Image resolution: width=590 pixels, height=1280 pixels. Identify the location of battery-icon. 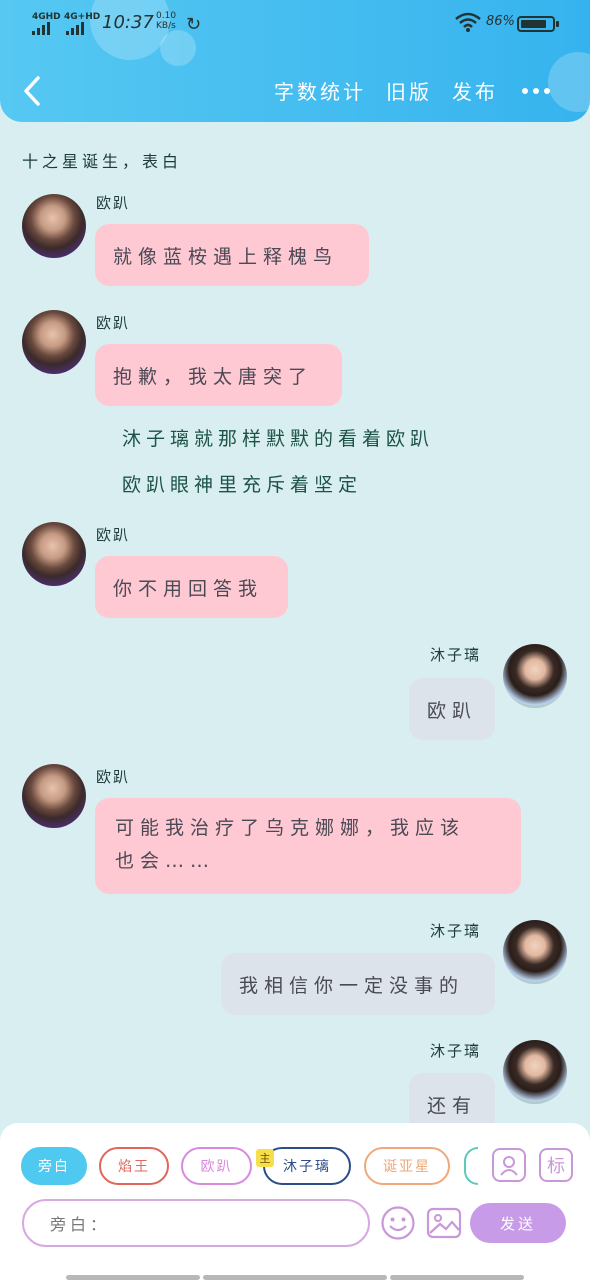
(538, 24).